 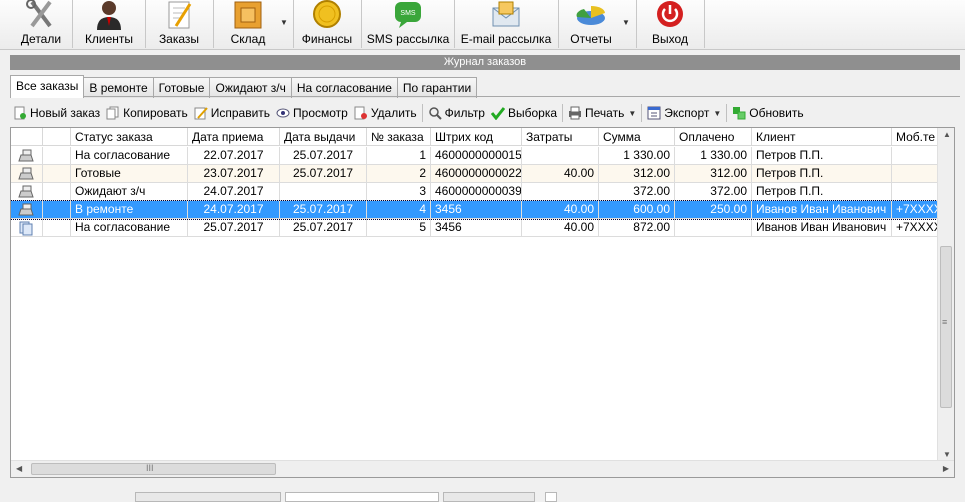 I want to click on edit-label: Исправить, so click(x=240, y=113).